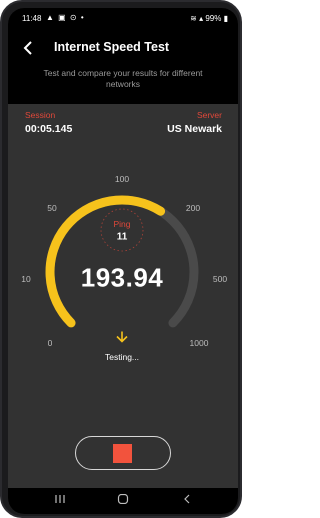 This screenshot has width=320, height=518. I want to click on system-nav-bar, so click(123, 501).